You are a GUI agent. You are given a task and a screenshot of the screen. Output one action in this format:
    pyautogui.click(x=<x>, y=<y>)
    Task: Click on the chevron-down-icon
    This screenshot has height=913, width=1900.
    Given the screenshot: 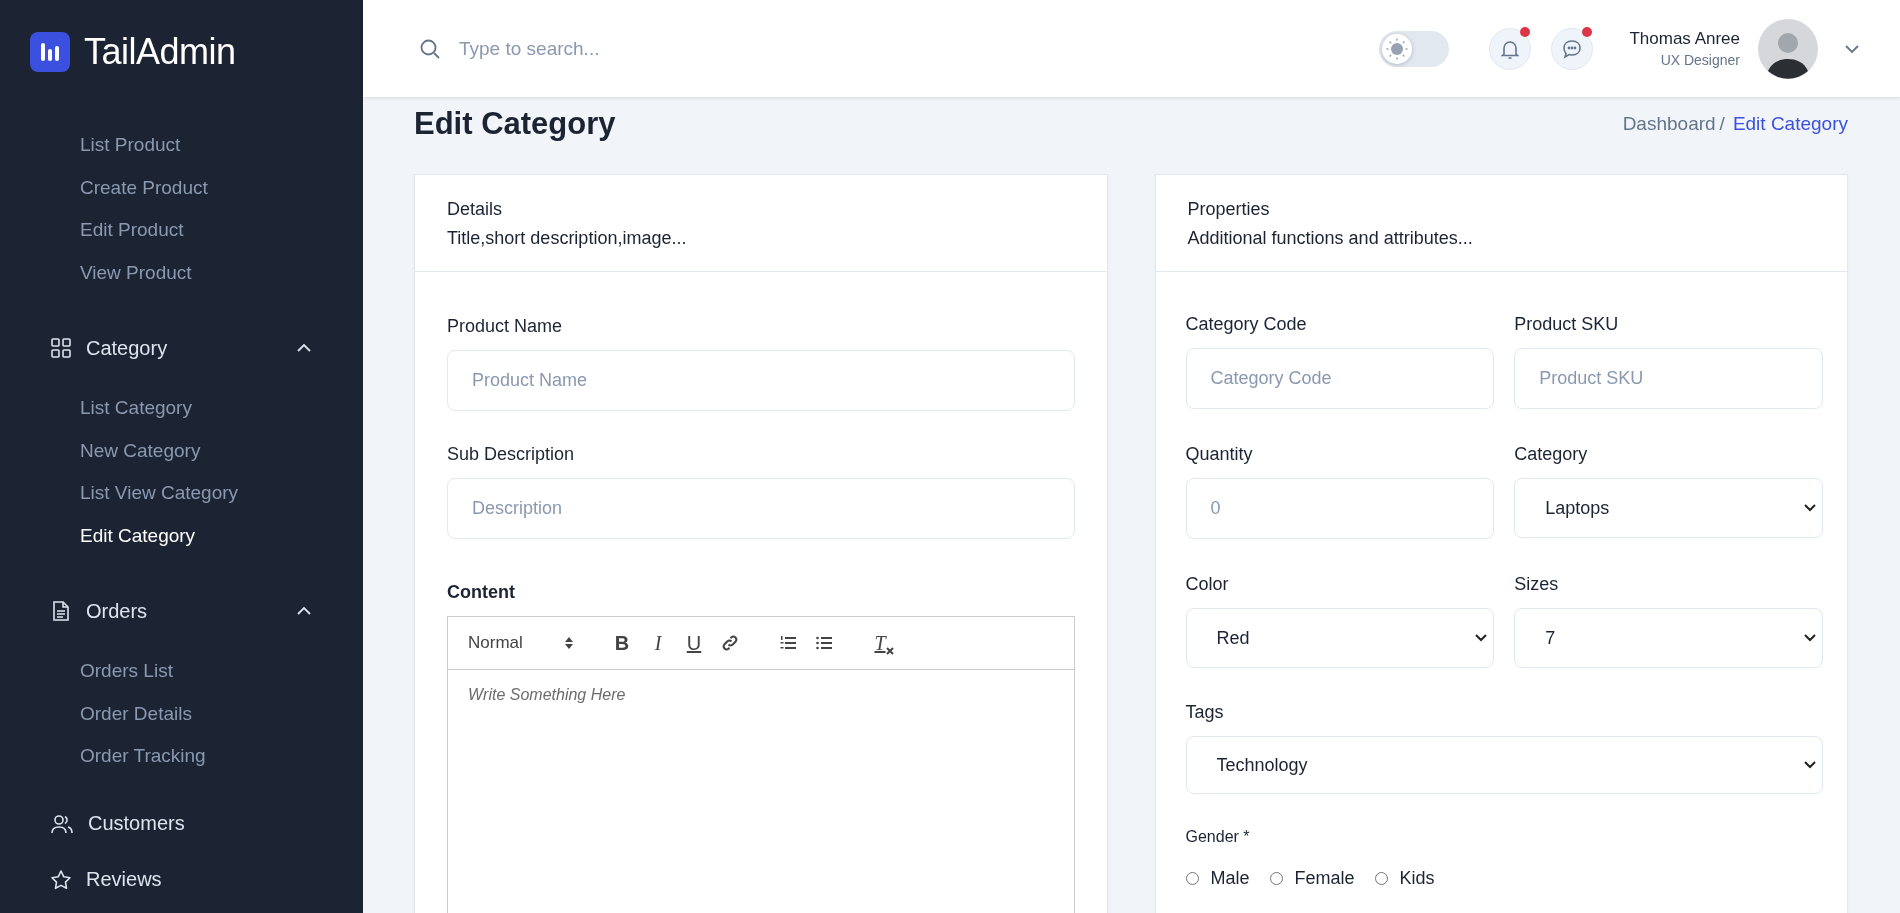 What is the action you would take?
    pyautogui.click(x=1852, y=48)
    